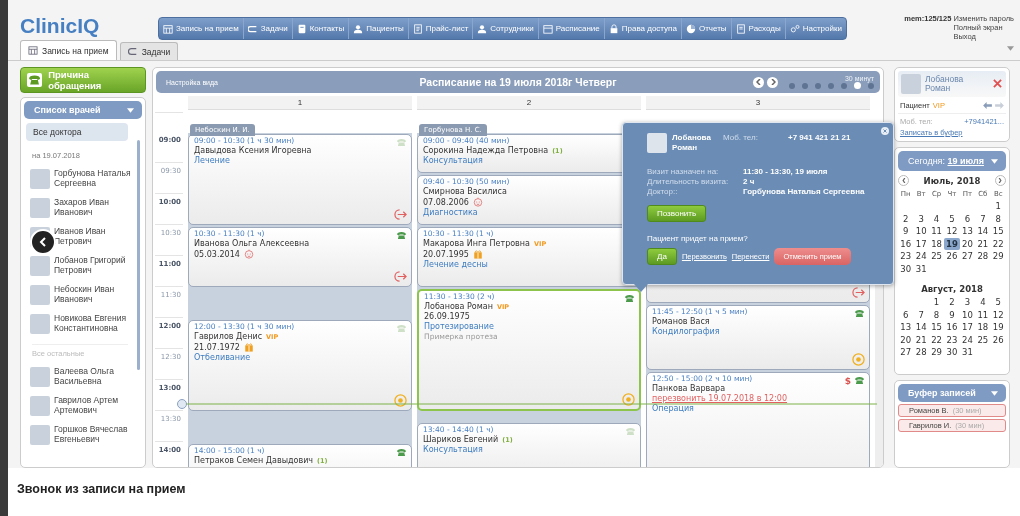 This screenshot has height=516, width=1020. Describe the element at coordinates (98, 376) in the screenshot. I see `doctor-name: Валеева Ольга Васильевна` at that location.